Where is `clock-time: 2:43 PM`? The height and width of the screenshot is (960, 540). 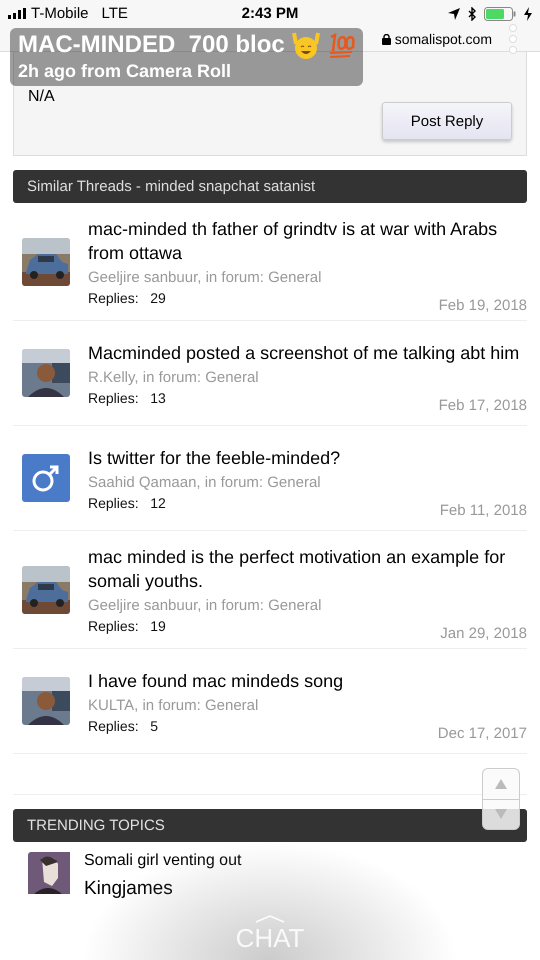 clock-time: 2:43 PM is located at coordinates (270, 13).